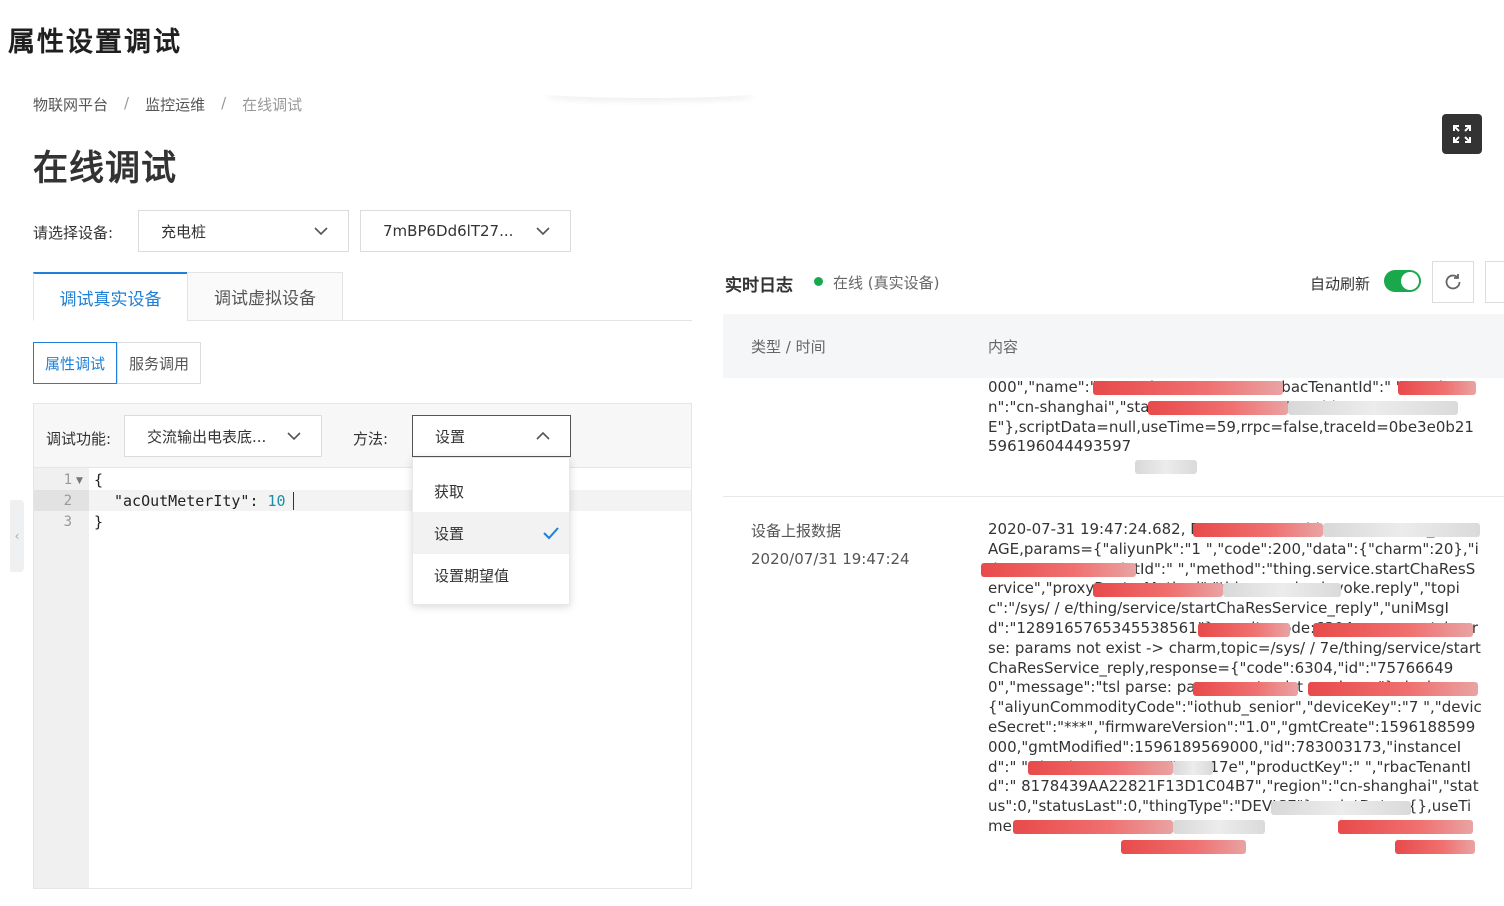 Image resolution: width=1504 pixels, height=906 pixels. What do you see at coordinates (98, 522) in the screenshot?
I see `code-line-3: }` at bounding box center [98, 522].